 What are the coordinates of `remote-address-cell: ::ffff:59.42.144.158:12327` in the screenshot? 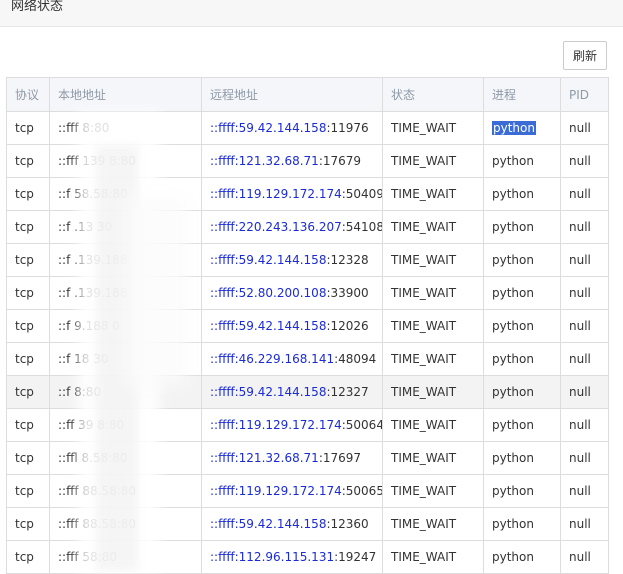 It's located at (292, 392).